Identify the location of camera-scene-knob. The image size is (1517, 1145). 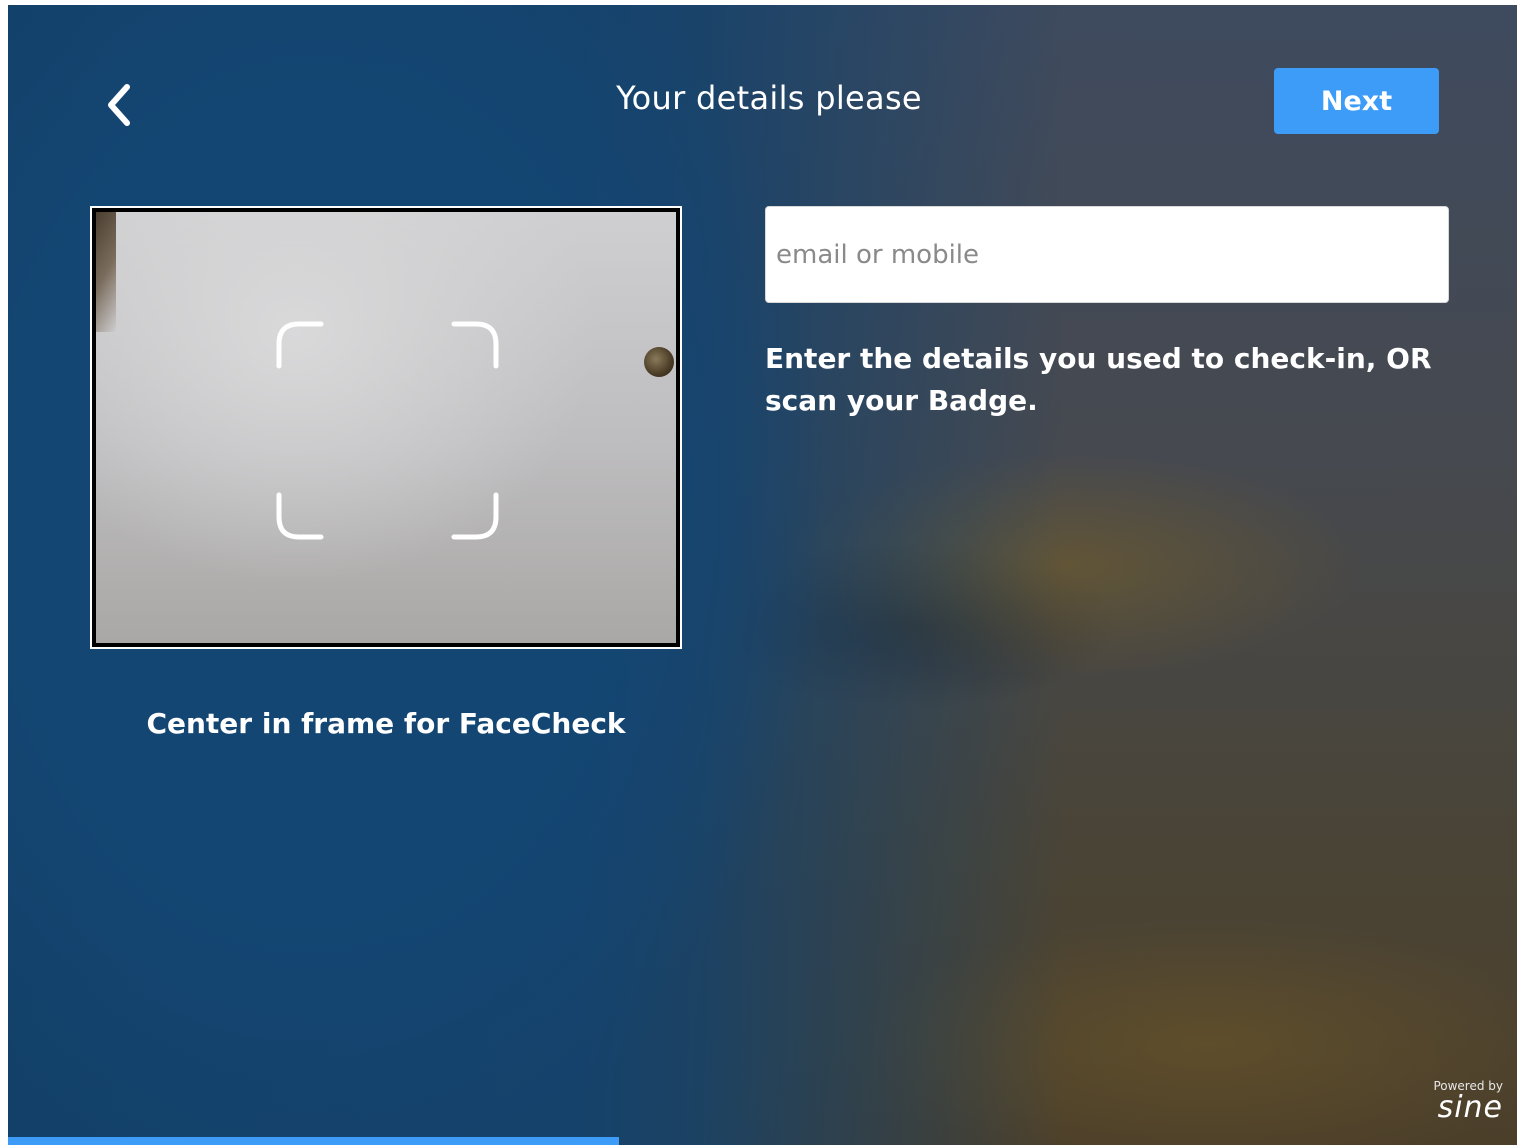
(659, 362).